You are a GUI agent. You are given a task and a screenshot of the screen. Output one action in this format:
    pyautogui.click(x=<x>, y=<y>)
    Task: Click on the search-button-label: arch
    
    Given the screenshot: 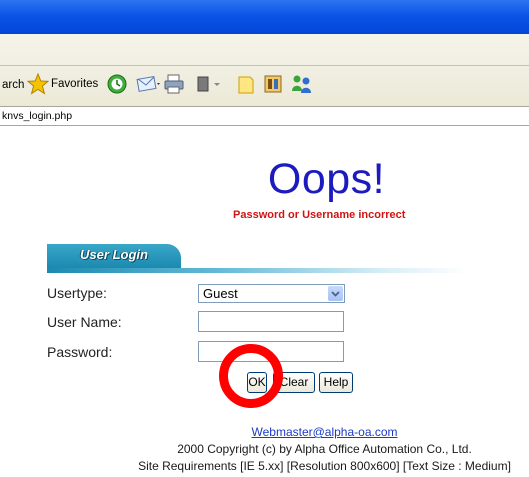 What is the action you would take?
    pyautogui.click(x=13, y=85)
    